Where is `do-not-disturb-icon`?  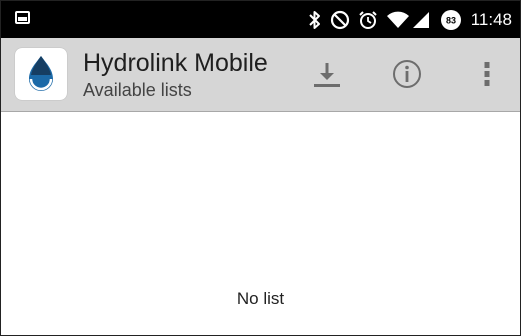
do-not-disturb-icon is located at coordinates (340, 20).